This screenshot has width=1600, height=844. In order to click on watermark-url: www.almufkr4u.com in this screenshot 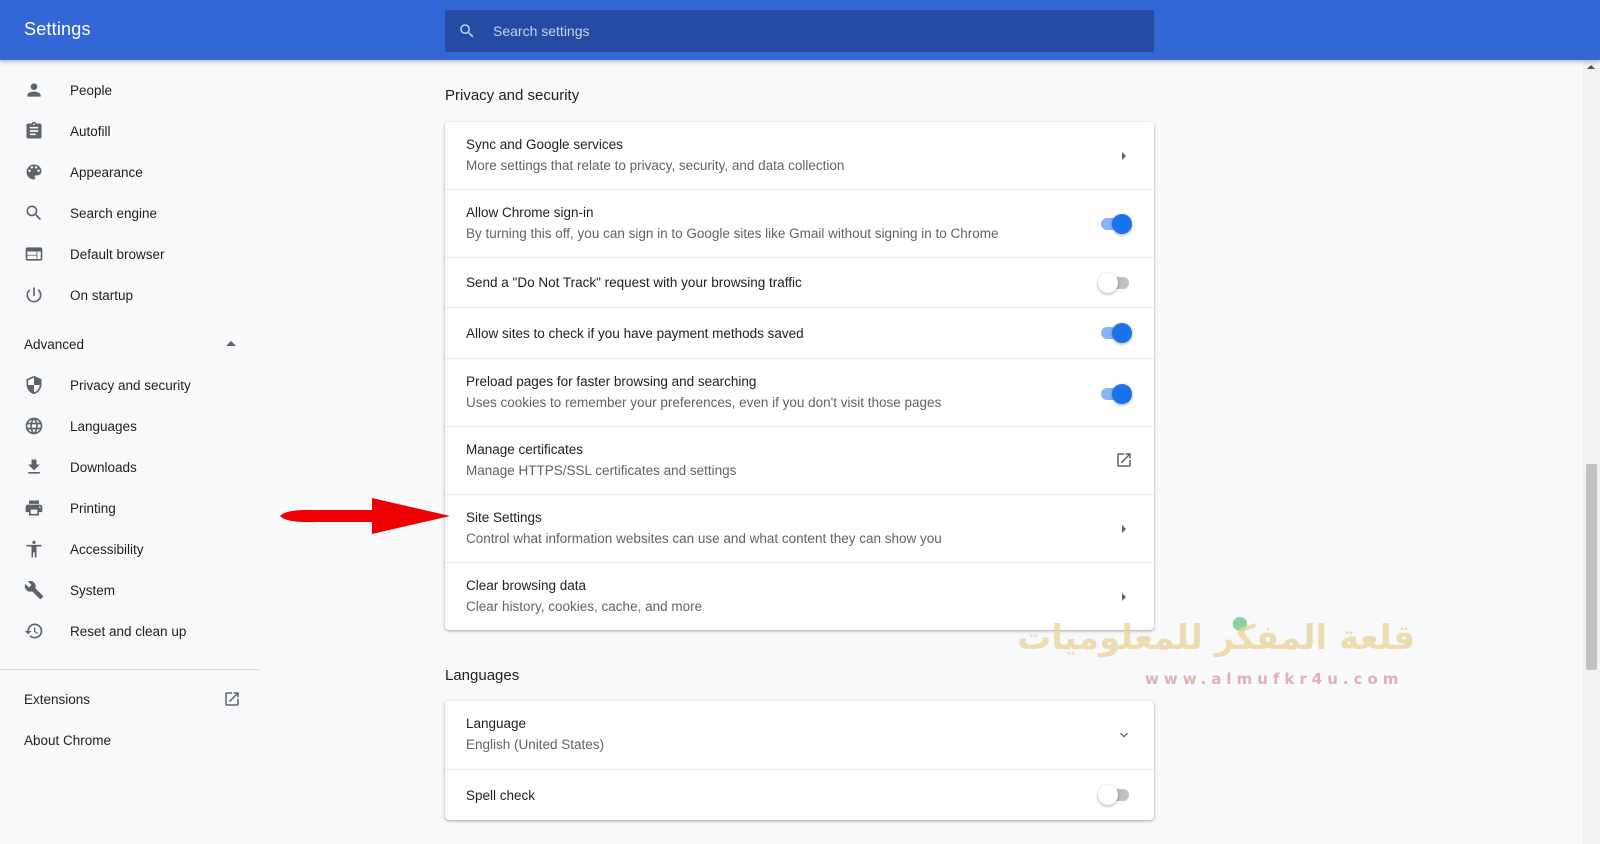, I will do `click(1274, 679)`.